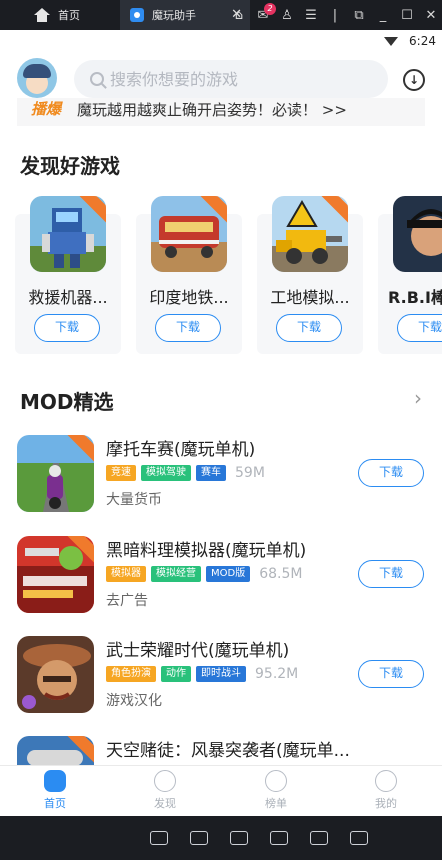 This screenshot has width=442, height=860. Describe the element at coordinates (276, 803) in the screenshot. I see `nav-label: 榜单` at that location.